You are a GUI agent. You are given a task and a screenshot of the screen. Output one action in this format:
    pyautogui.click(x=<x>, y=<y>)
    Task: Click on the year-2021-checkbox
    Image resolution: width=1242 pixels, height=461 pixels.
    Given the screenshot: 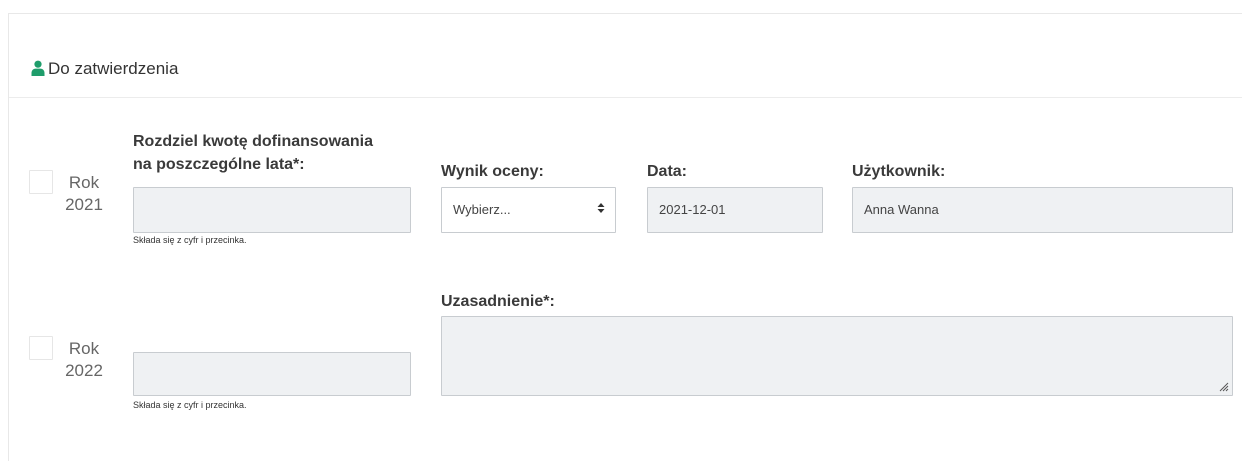 What is the action you would take?
    pyautogui.click(x=41, y=182)
    